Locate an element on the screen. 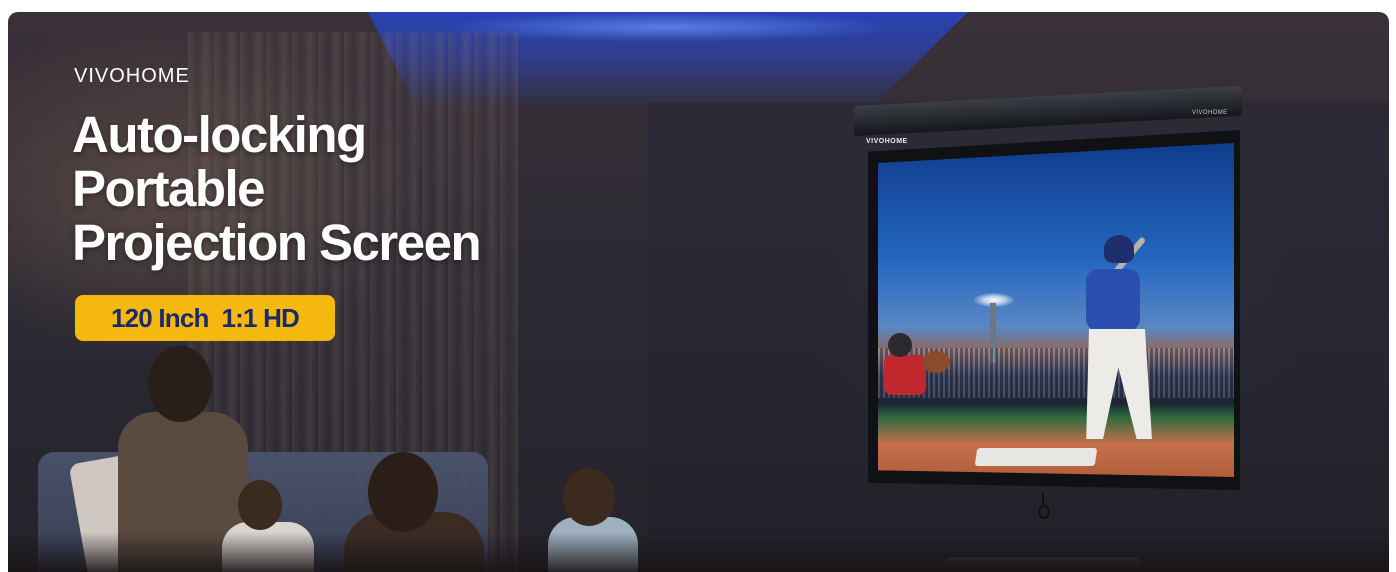 This screenshot has width=1396, height=572. screen-housing-brand-left: VIVOHOME is located at coordinates (887, 141).